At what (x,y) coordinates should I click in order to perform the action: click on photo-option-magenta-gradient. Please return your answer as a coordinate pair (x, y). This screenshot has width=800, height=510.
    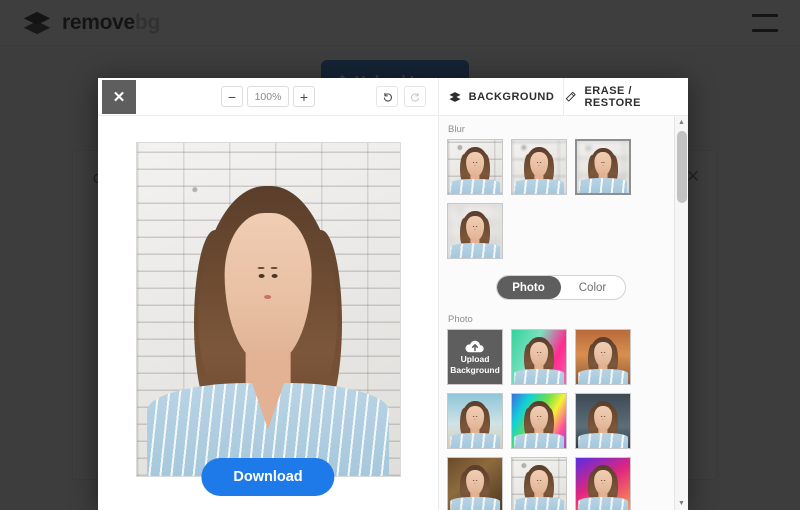
    Looking at the image, I should click on (603, 483).